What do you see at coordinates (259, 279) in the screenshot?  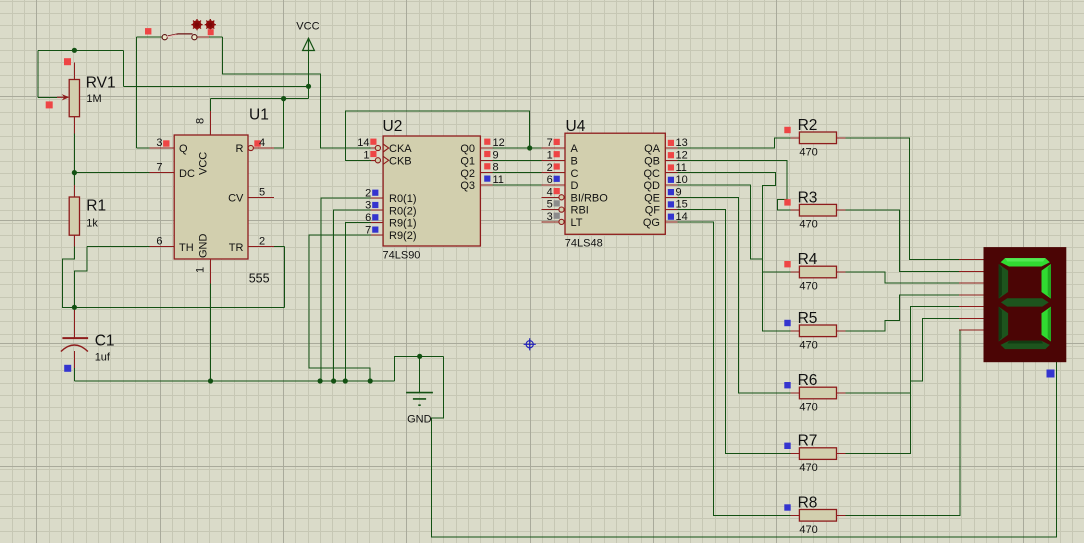 I see `svg-text: 555` at bounding box center [259, 279].